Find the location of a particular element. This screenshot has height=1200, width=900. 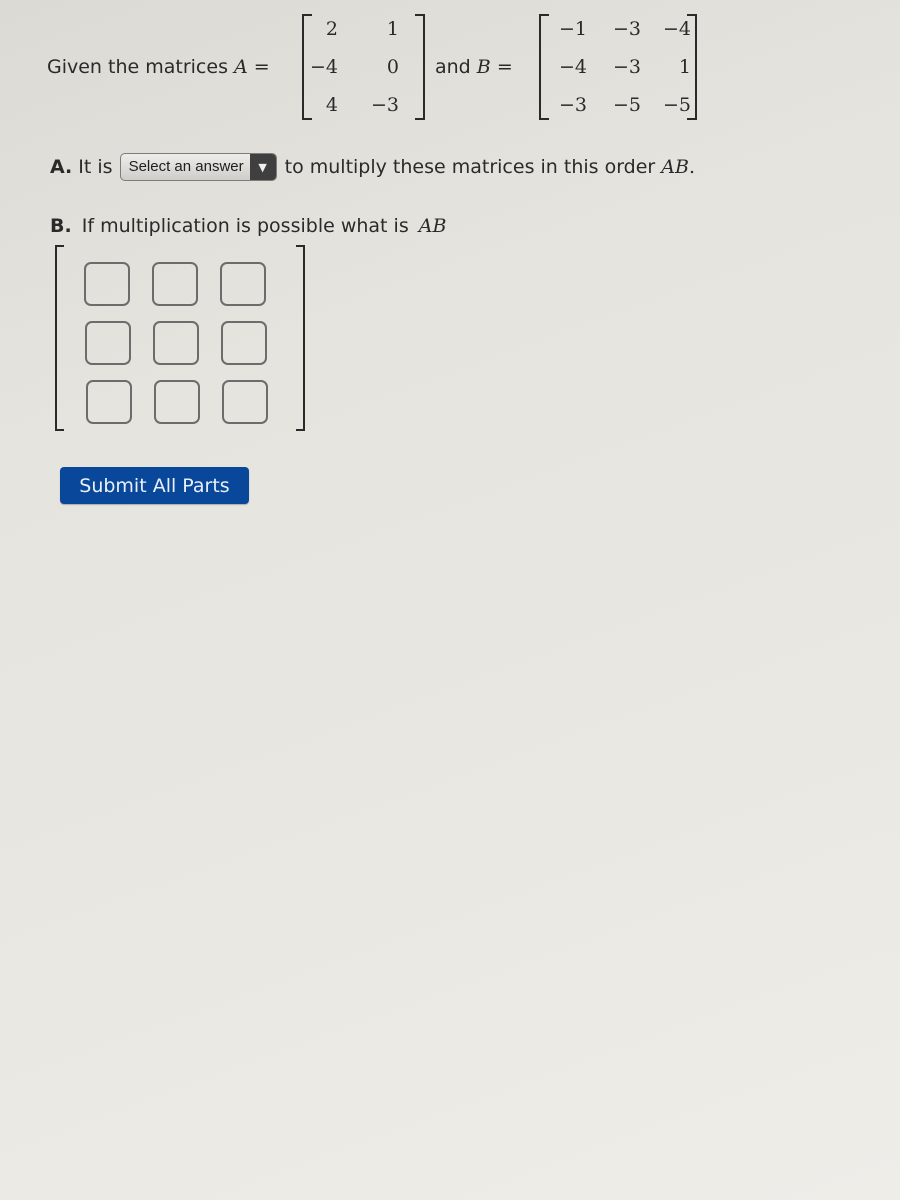

given-matrices-intro: Given the matrices A = is located at coordinates (158, 67).